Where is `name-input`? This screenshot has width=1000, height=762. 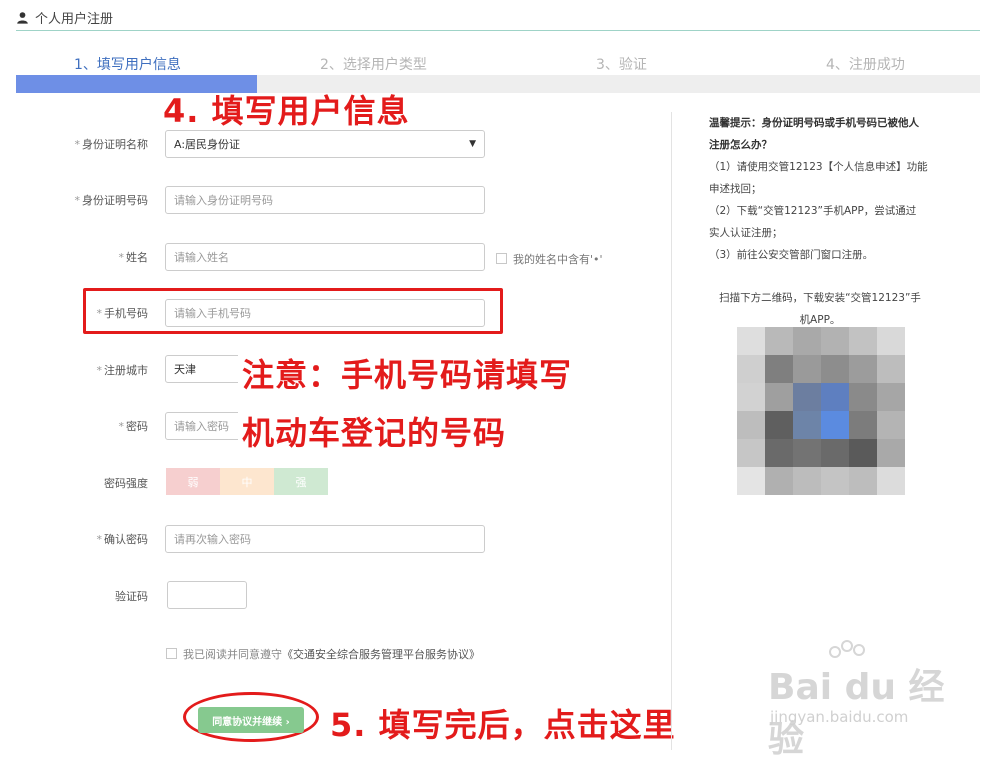 name-input is located at coordinates (325, 257).